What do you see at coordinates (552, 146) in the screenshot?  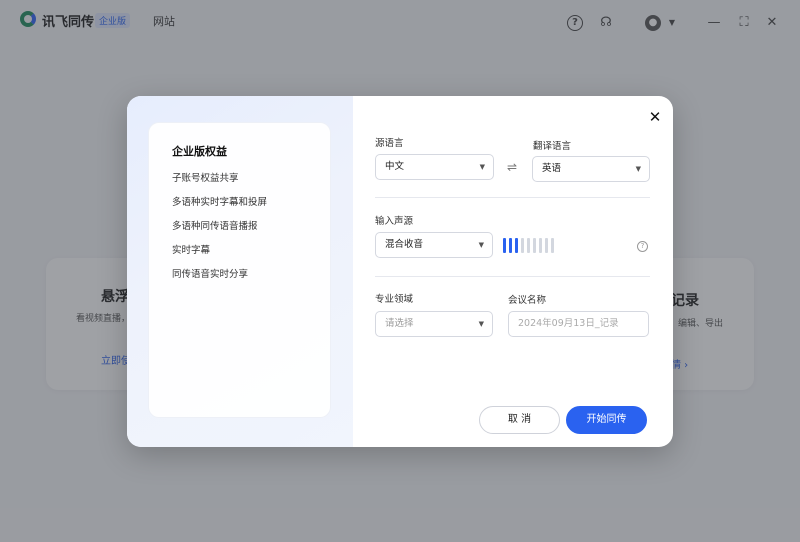 I see `target-language-label: 翻译语言` at bounding box center [552, 146].